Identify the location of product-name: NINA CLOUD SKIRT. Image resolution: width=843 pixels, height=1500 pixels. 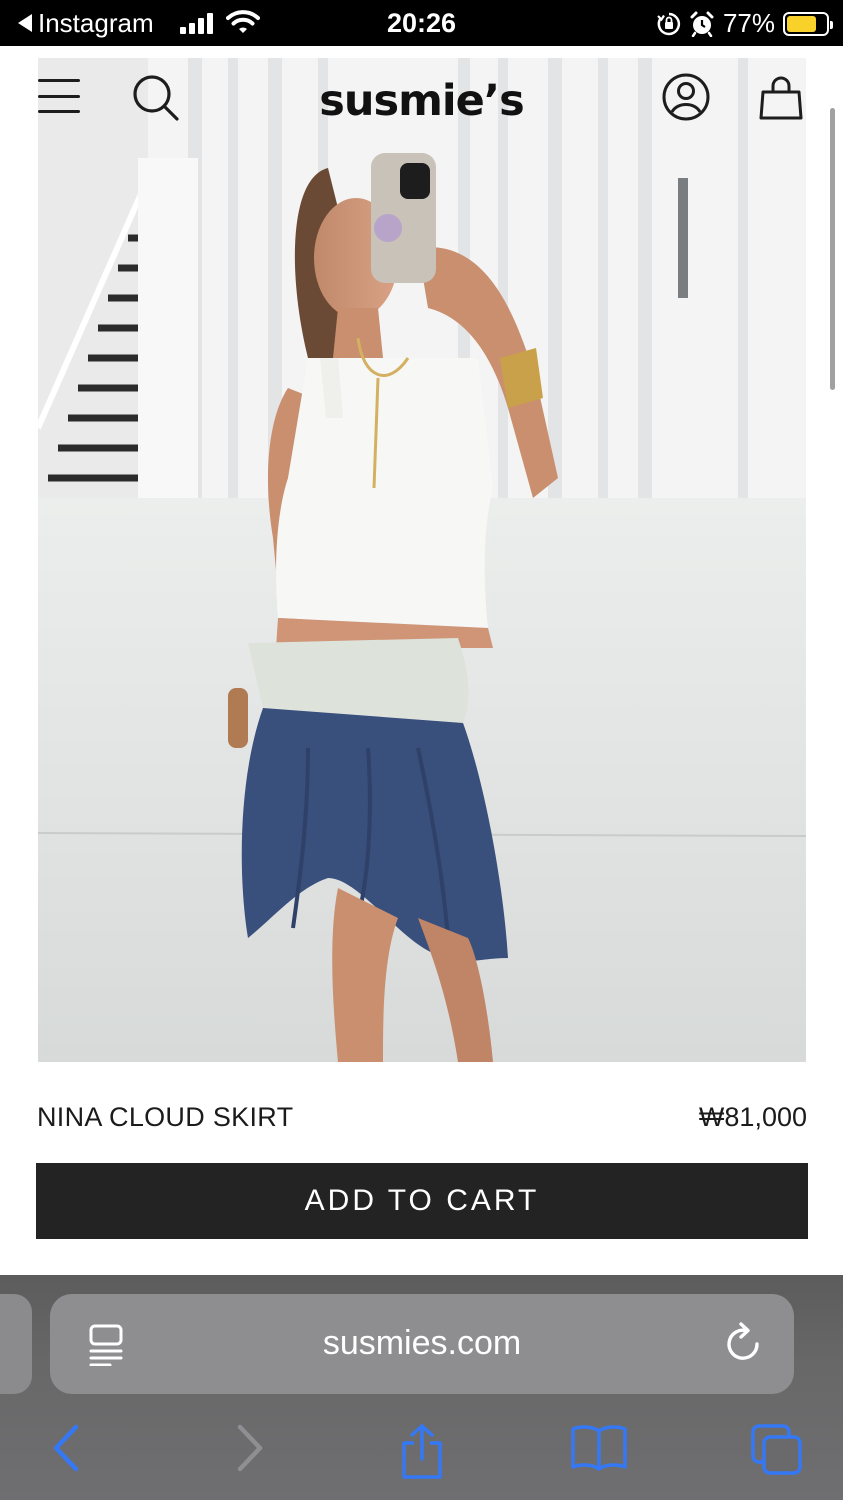
(165, 1117).